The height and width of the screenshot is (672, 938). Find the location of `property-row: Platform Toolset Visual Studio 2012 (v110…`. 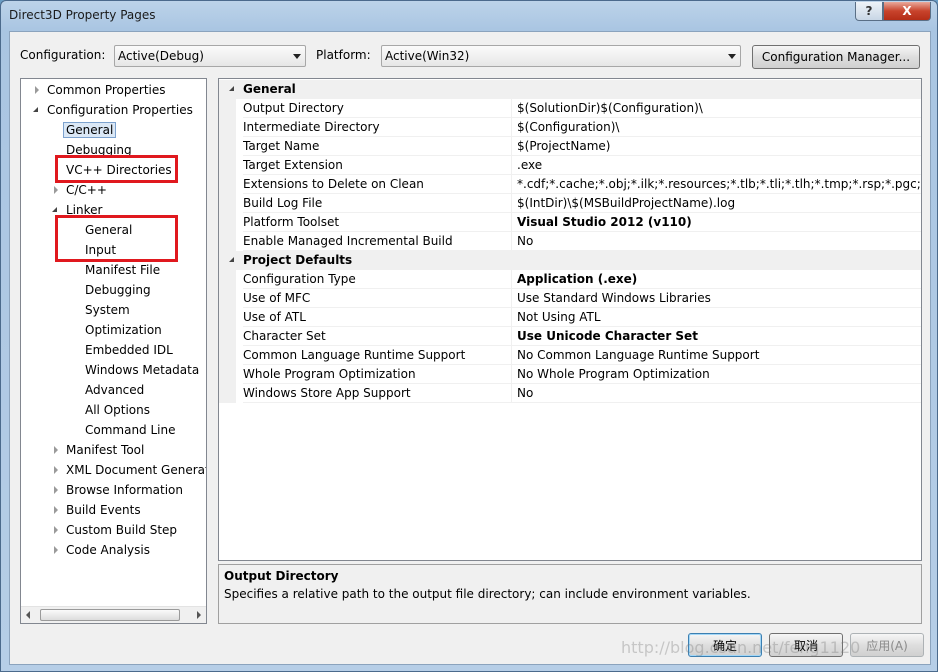

property-row: Platform Toolset Visual Studio 2012 (v110… is located at coordinates (570, 222).